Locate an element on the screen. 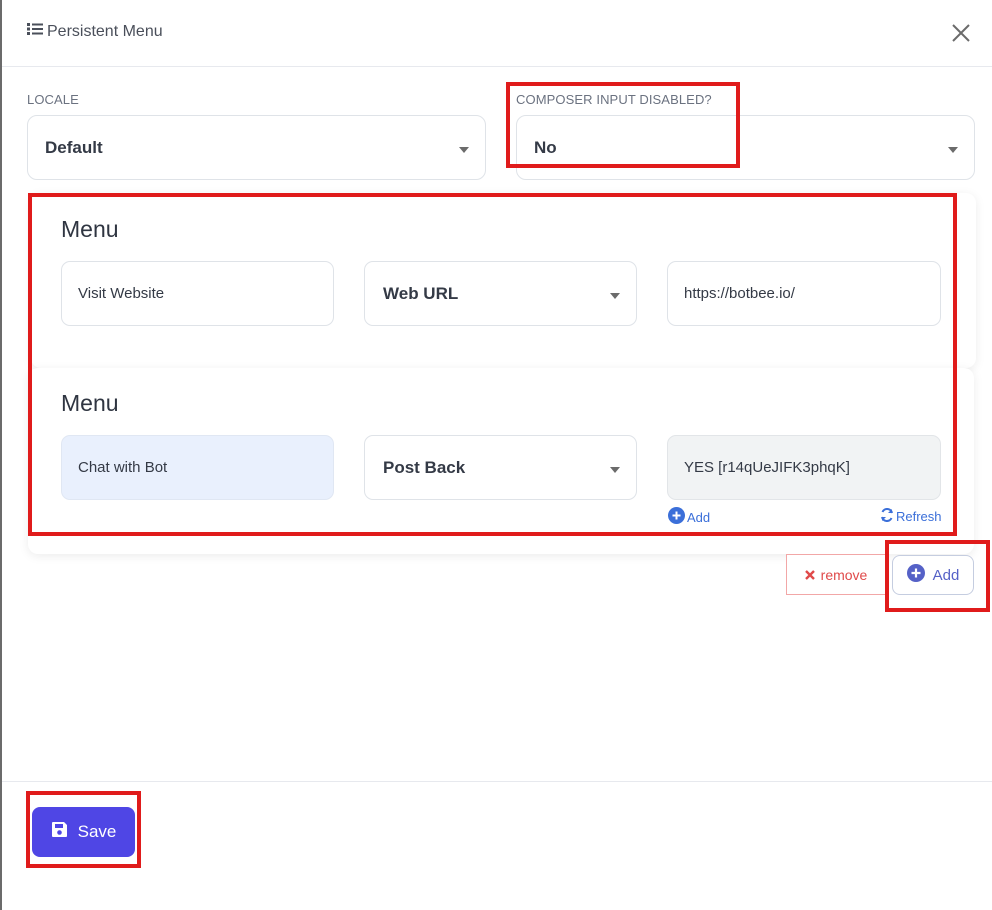 This screenshot has width=992, height=910. payload-input-2: YES [r14qUeJIFK3phqK] is located at coordinates (804, 467).